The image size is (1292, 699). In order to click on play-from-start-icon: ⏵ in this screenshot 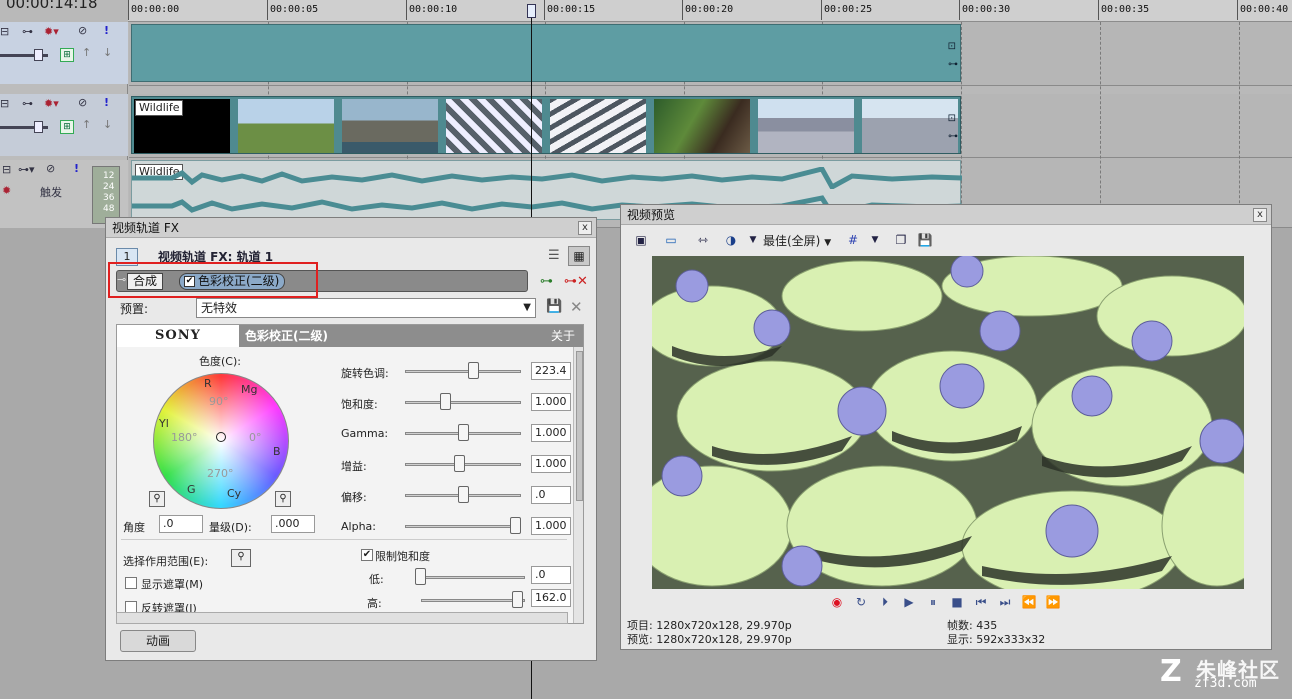, I will do `click(885, 602)`.